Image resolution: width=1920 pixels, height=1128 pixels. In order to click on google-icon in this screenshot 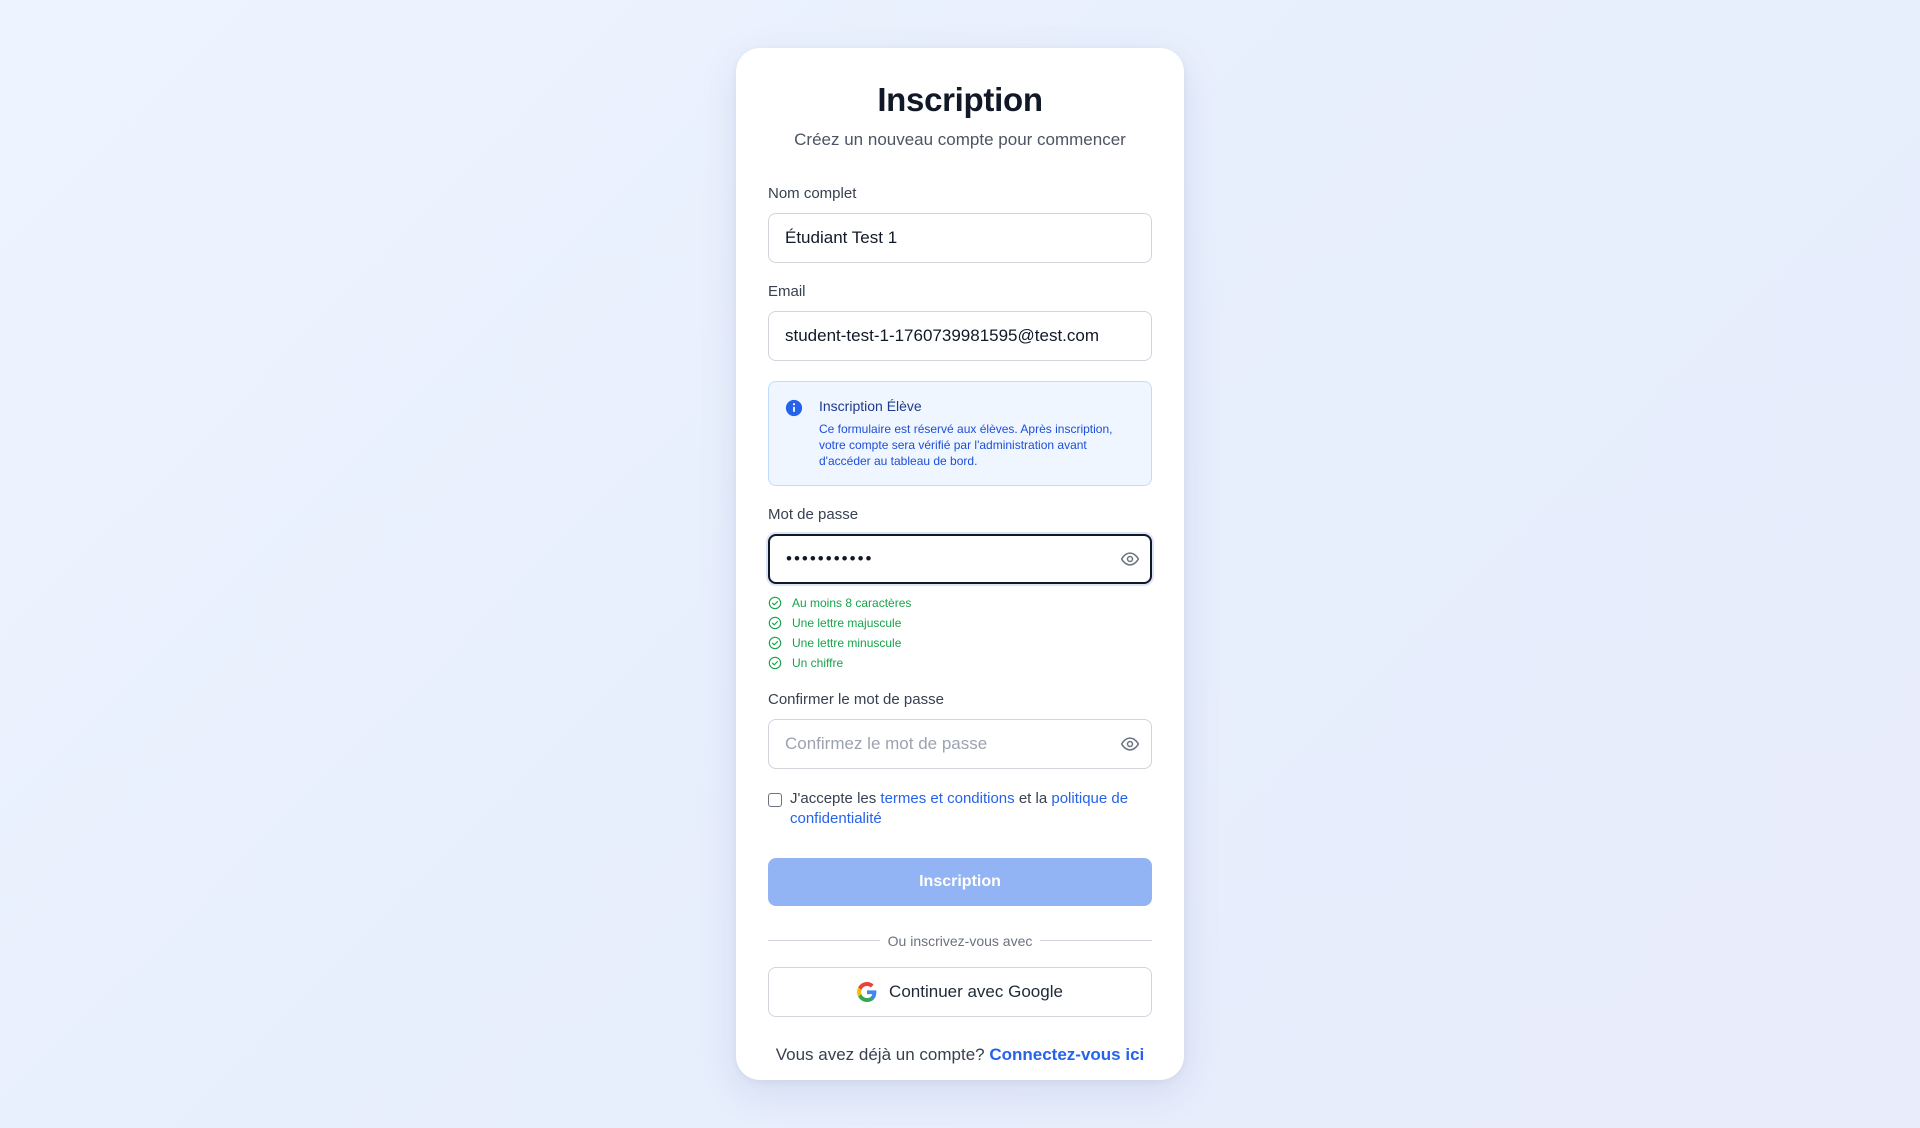, I will do `click(867, 991)`.